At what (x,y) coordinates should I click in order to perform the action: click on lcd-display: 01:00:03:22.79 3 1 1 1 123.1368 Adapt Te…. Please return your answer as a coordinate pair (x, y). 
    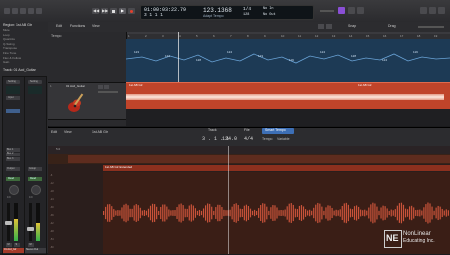
    Looking at the image, I should click on (227, 12).